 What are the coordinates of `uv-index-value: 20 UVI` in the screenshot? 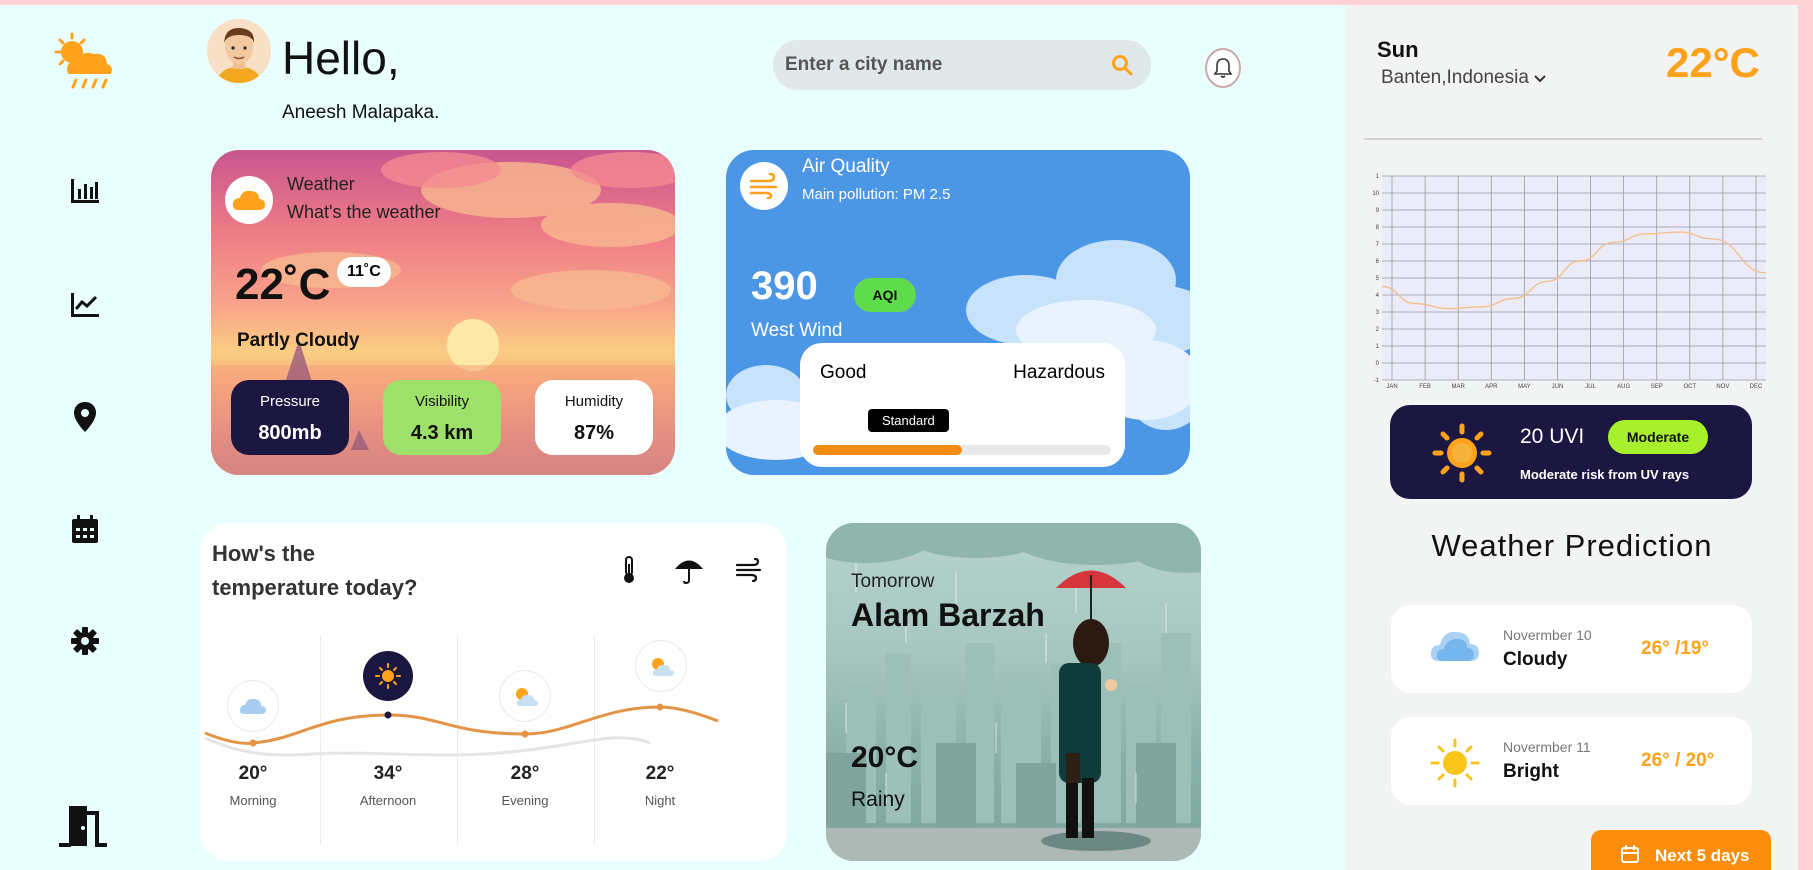 It's located at (1552, 436).